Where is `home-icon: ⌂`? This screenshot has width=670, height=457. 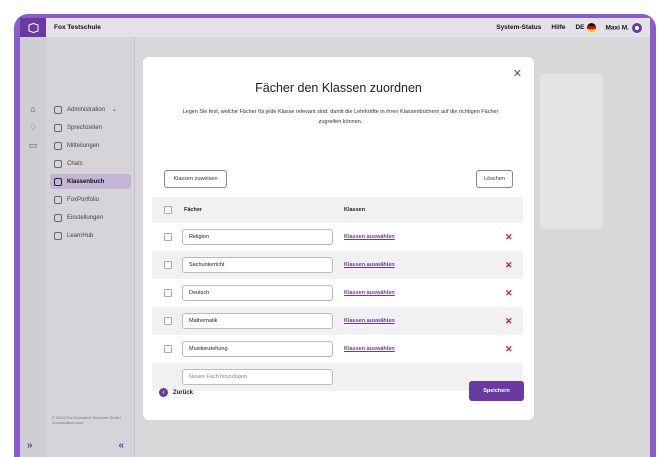
home-icon: ⌂ is located at coordinates (33, 109).